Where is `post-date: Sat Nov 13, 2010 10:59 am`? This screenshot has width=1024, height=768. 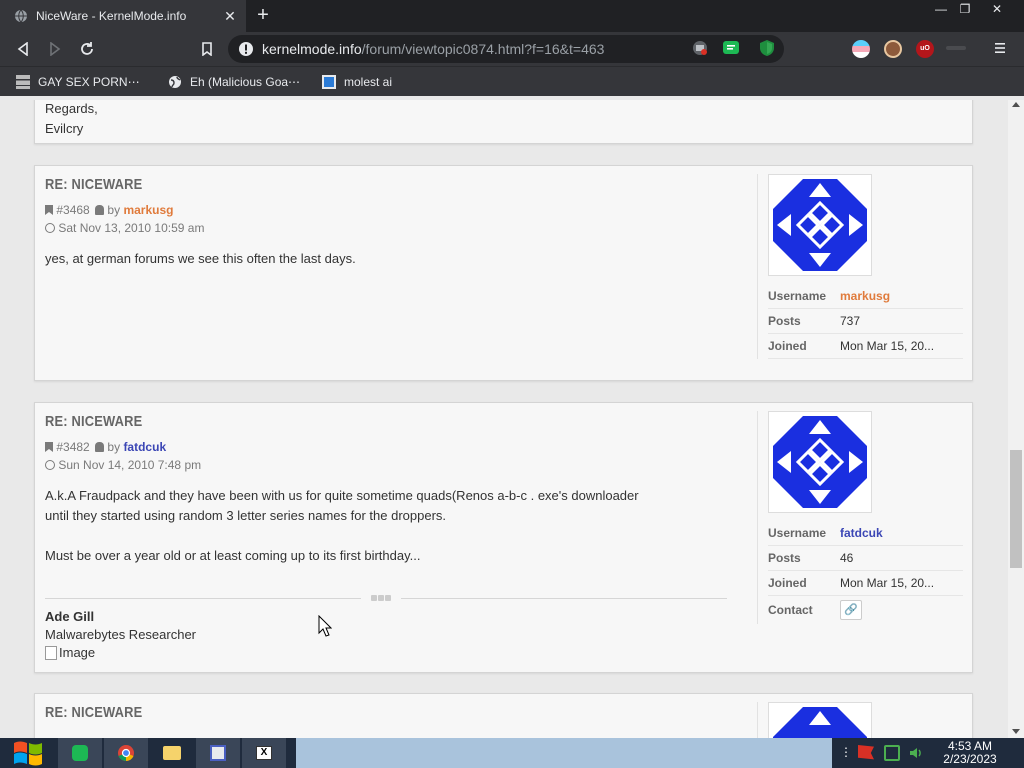 post-date: Sat Nov 13, 2010 10:59 am is located at coordinates (131, 228).